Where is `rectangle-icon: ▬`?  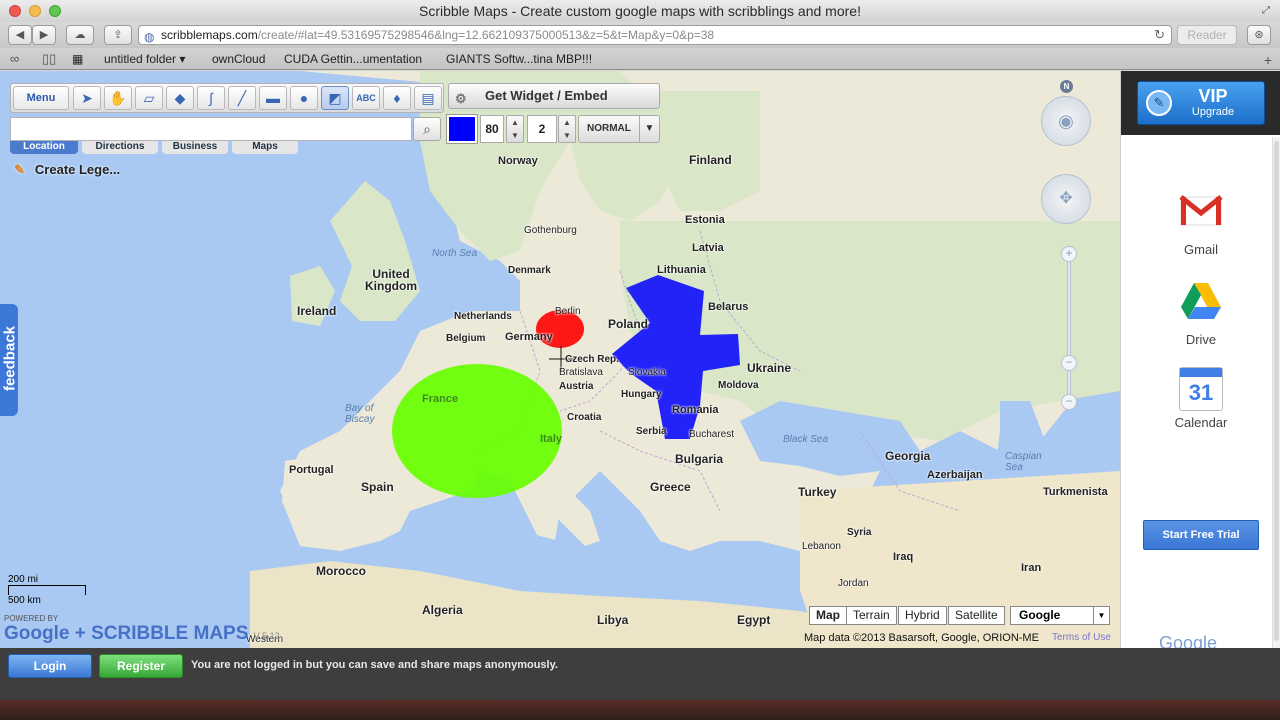
rectangle-icon: ▬ is located at coordinates (273, 98).